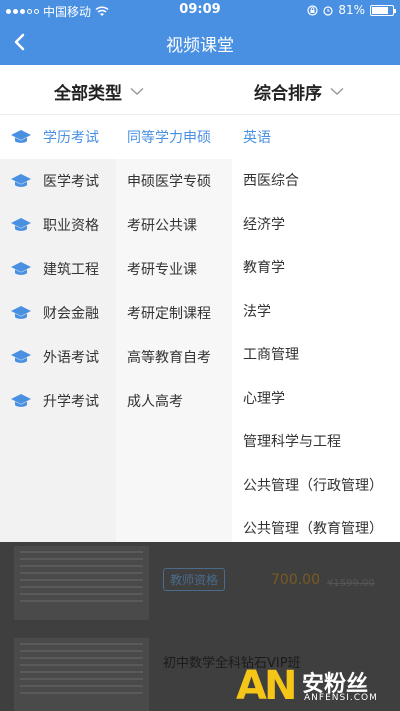  What do you see at coordinates (316, 137) in the screenshot?
I see `subject-item: 英语` at bounding box center [316, 137].